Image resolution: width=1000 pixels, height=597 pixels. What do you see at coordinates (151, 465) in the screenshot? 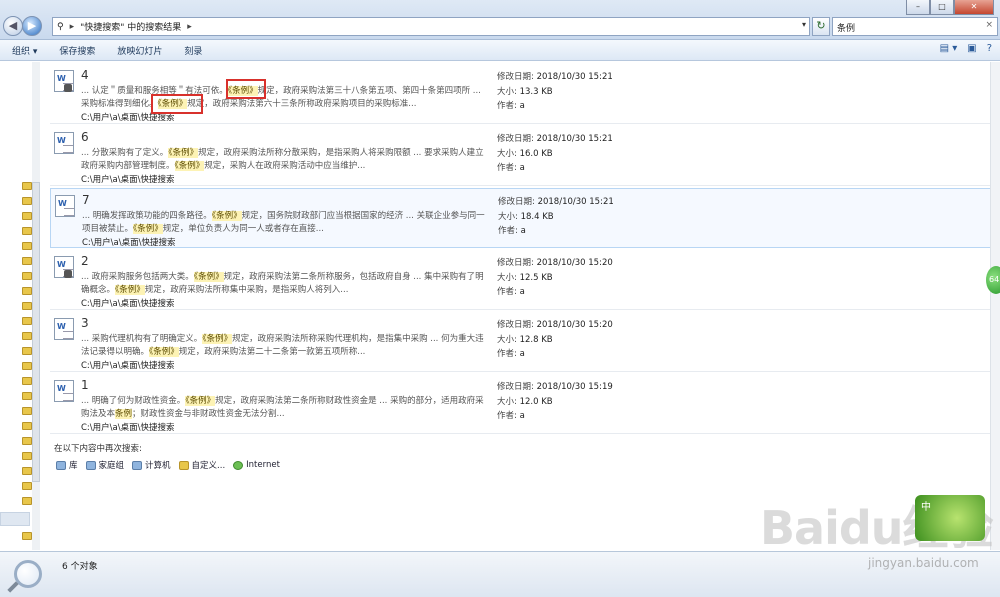
I see `search-again-computer: 计算机` at bounding box center [151, 465].